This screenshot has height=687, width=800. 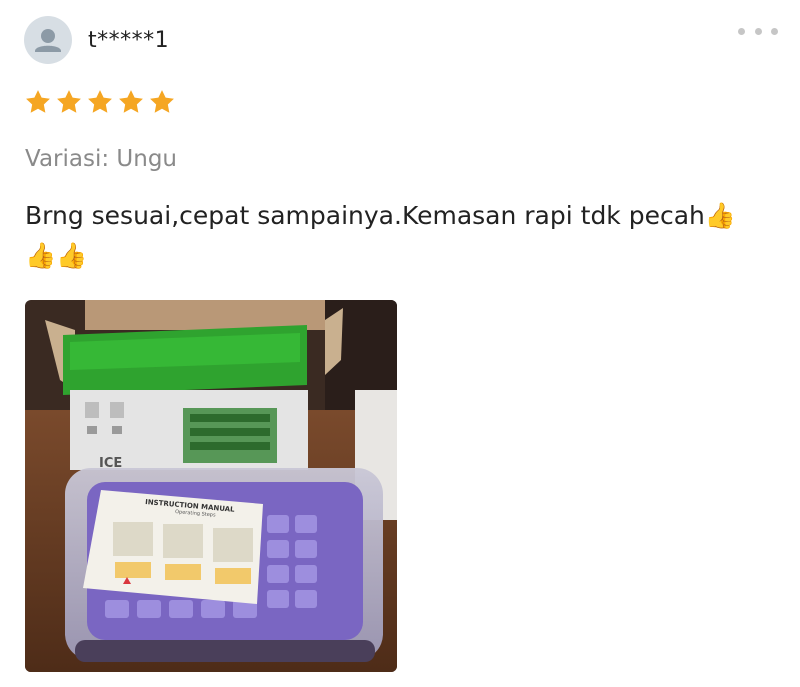 What do you see at coordinates (128, 41) in the screenshot?
I see `reviewer-name: t*****1` at bounding box center [128, 41].